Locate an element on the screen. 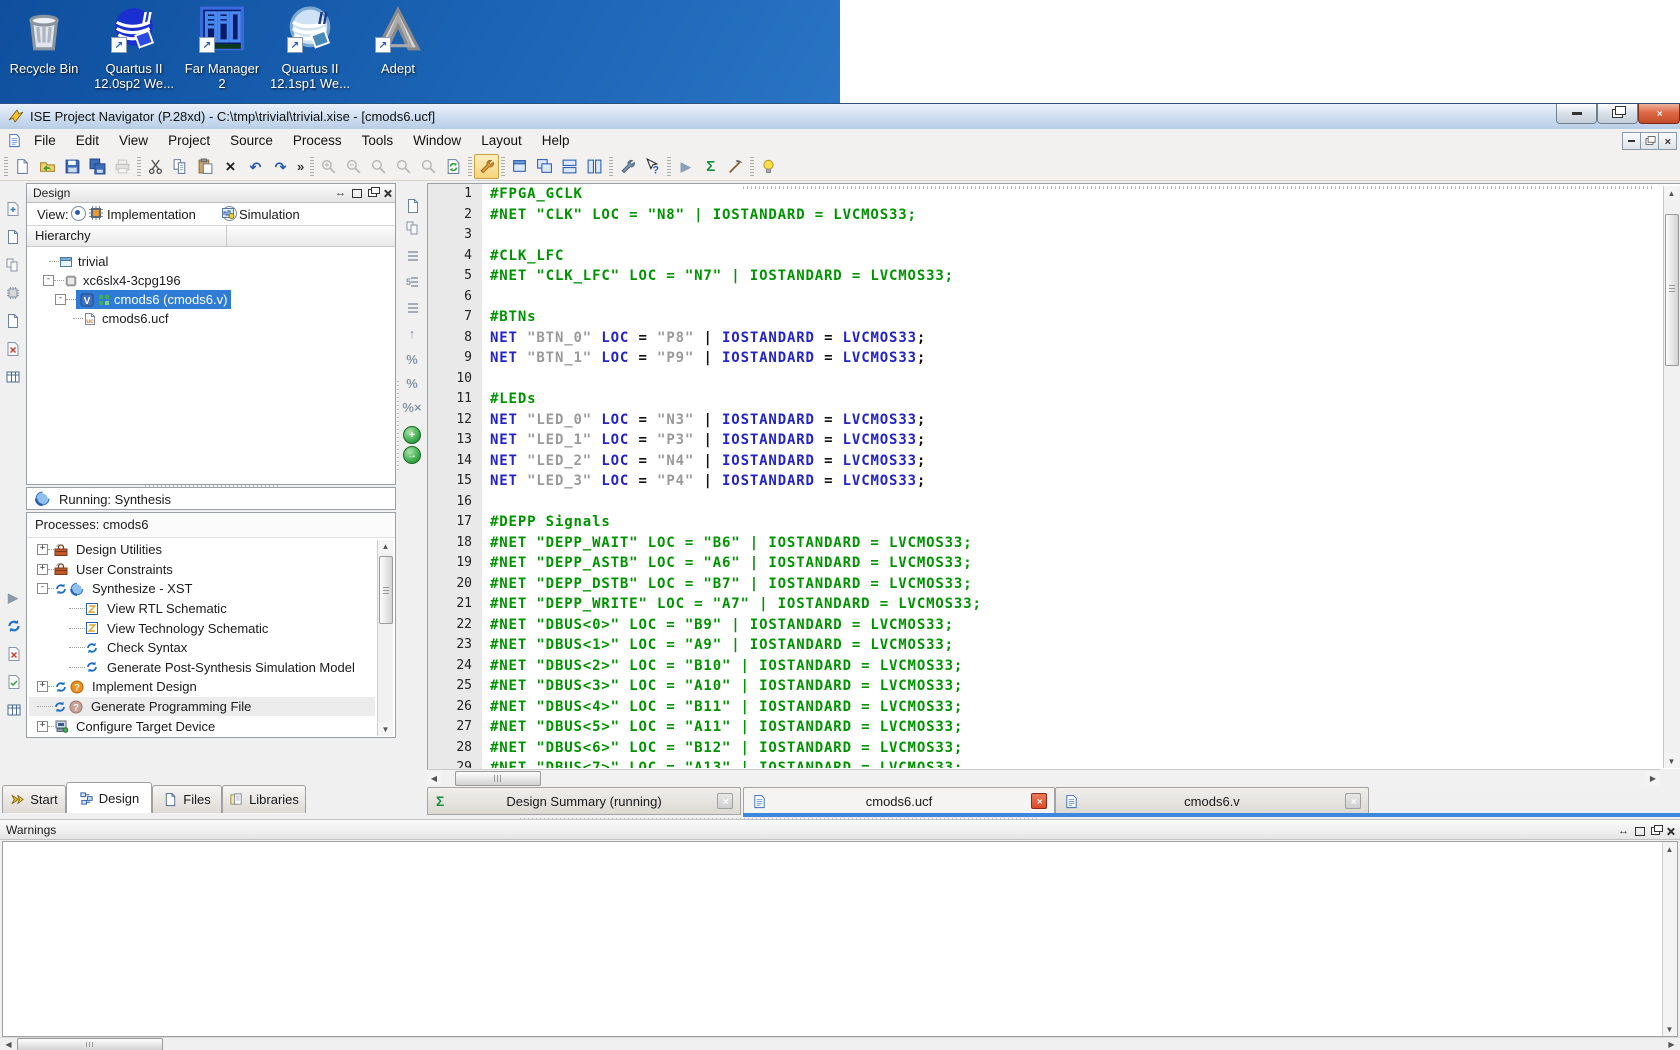  menu-process: Process is located at coordinates (317, 140).